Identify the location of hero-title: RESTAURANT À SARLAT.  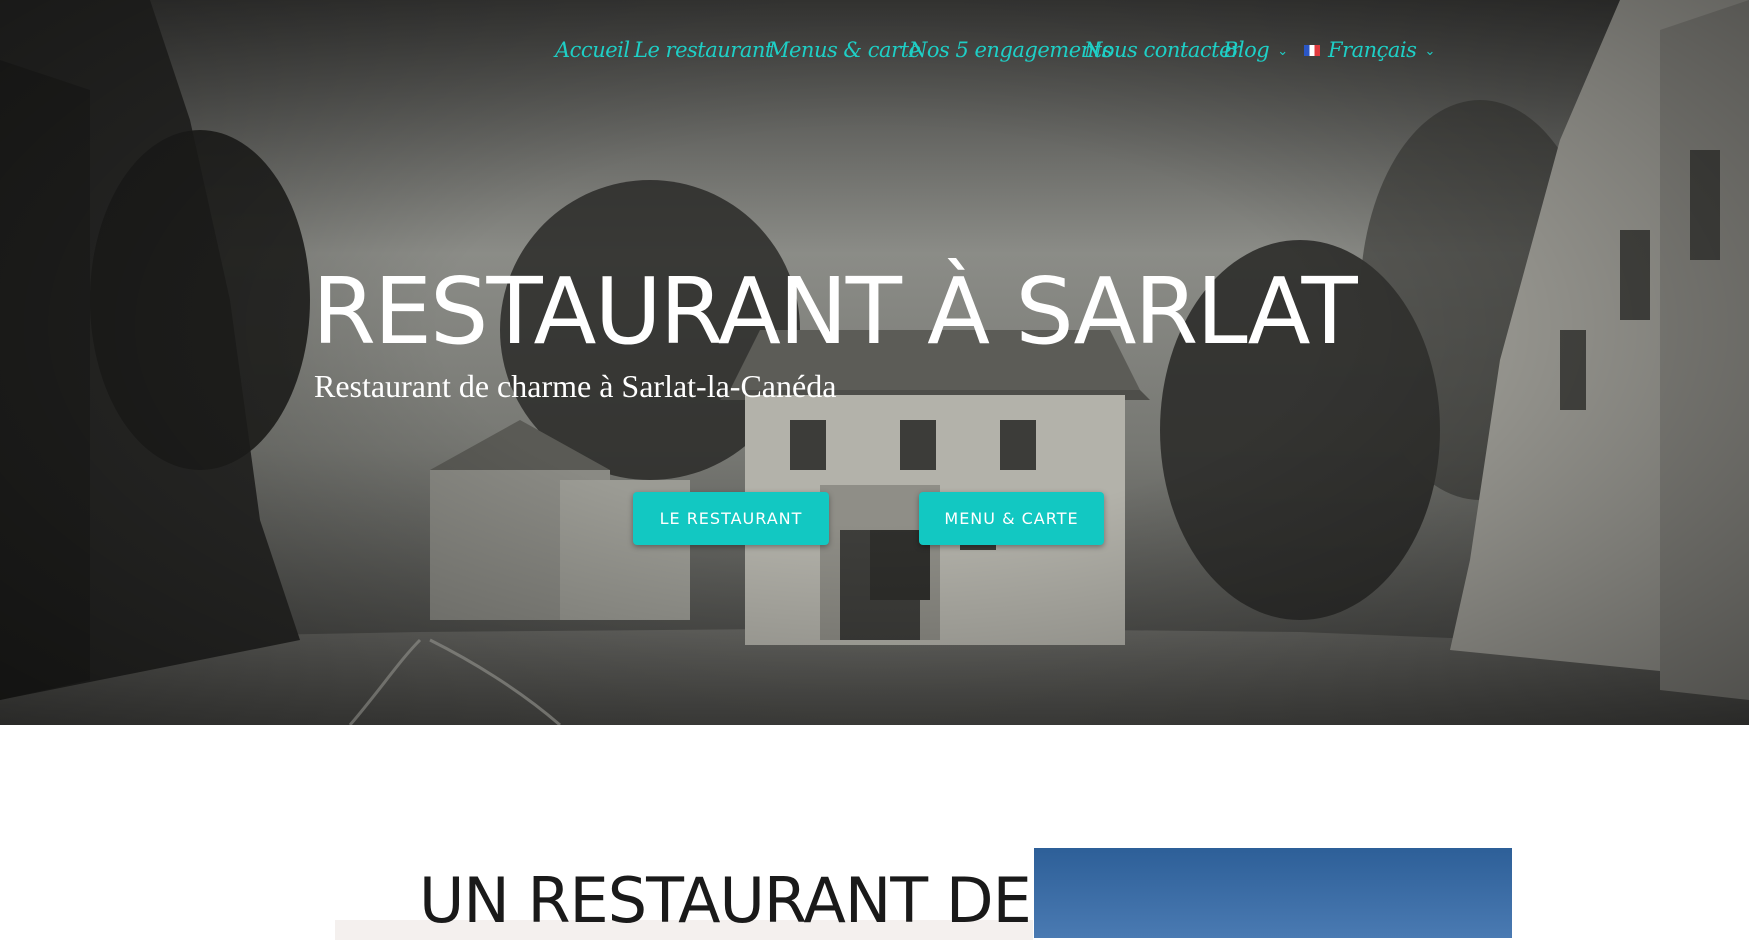
(835, 311).